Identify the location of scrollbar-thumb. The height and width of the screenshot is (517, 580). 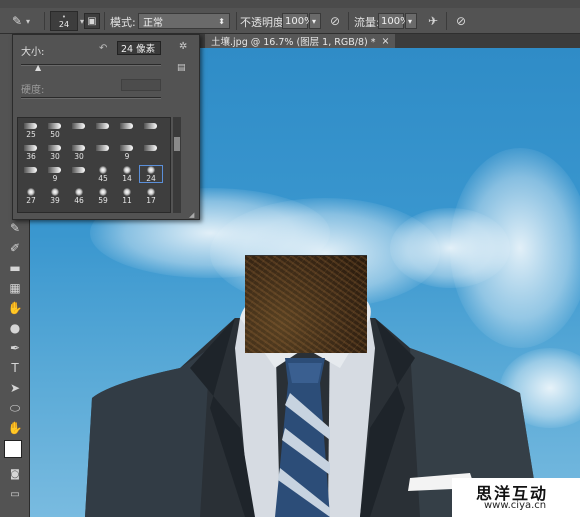
(177, 144).